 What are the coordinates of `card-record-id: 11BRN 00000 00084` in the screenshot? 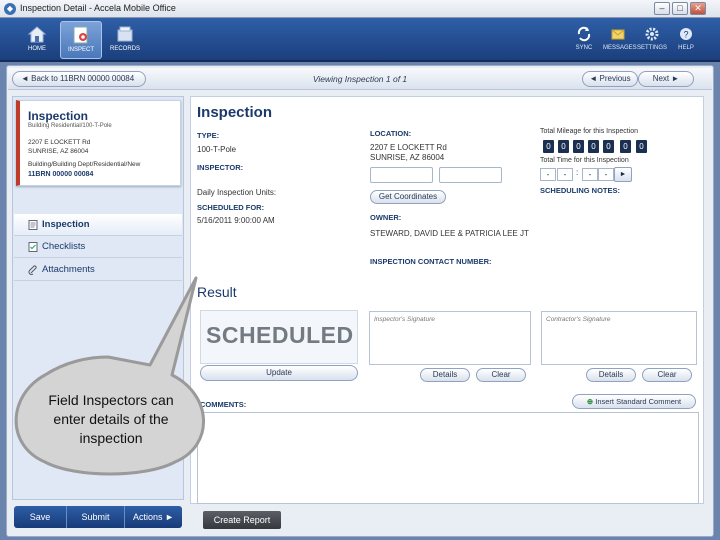 It's located at (61, 174).